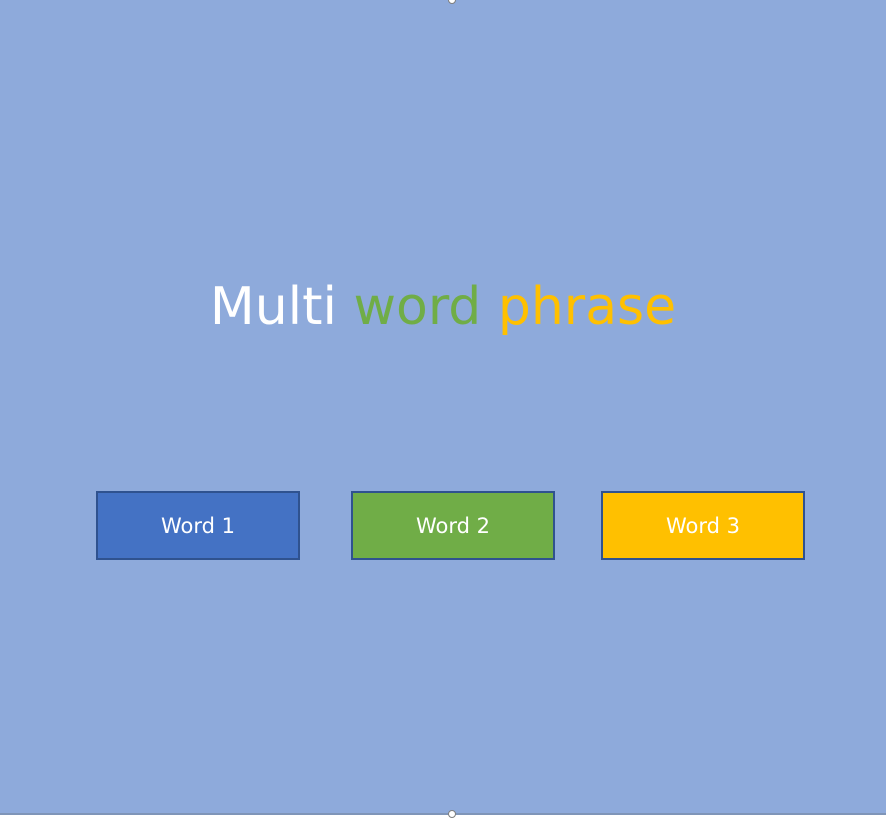 This screenshot has width=886, height=818. Describe the element at coordinates (273, 307) in the screenshot. I see `phrase-word-multi: Multi` at that location.